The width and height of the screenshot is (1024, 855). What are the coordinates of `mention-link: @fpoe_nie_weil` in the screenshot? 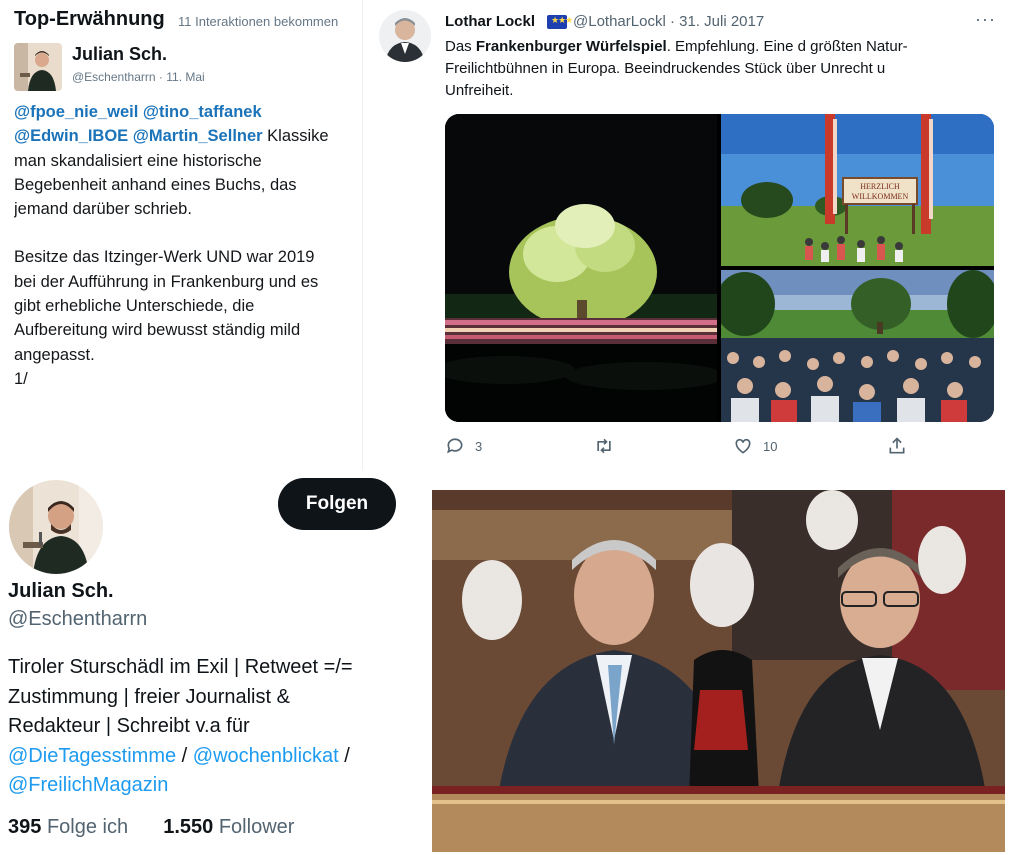 It's located at (76, 112).